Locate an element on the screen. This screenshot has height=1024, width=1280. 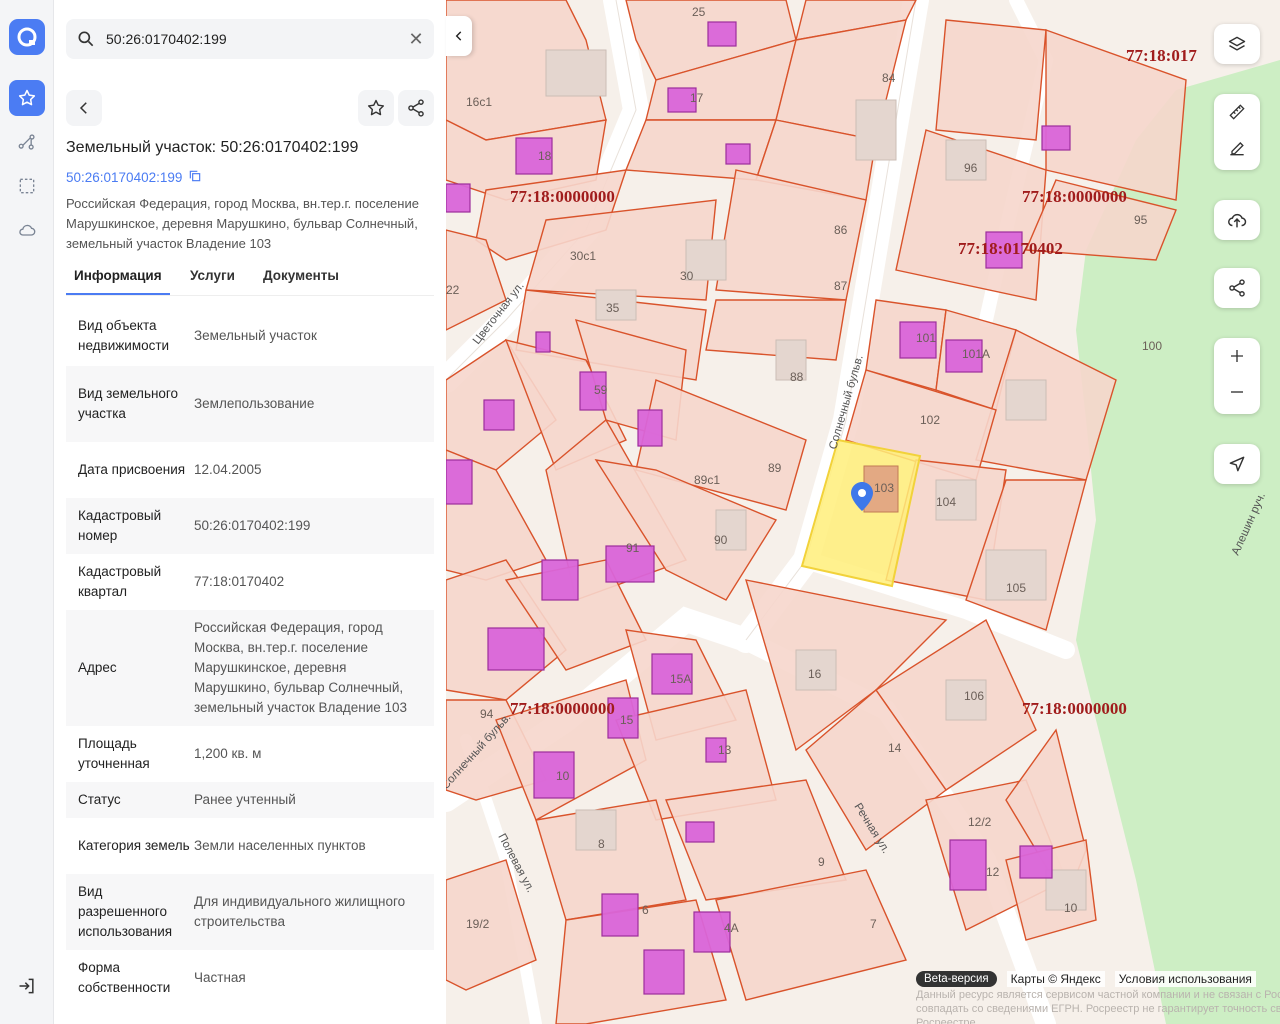
zoom-control is located at coordinates (1237, 376).